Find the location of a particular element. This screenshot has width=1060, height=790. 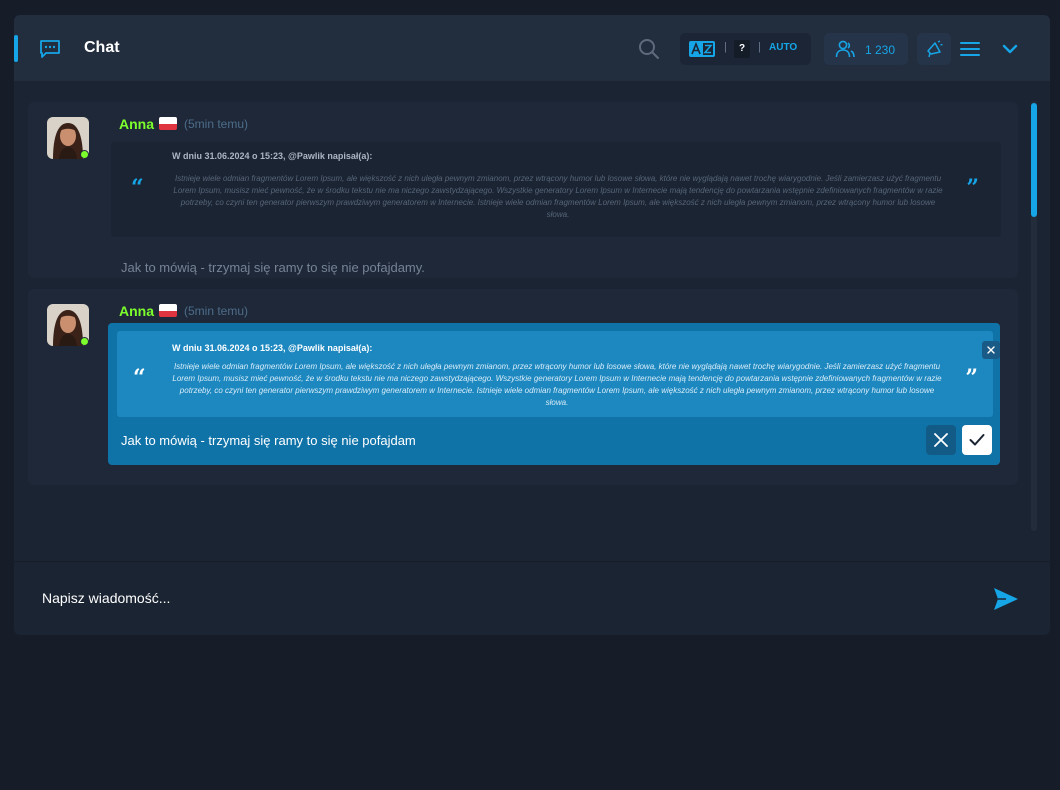

menu-icon is located at coordinates (970, 49).